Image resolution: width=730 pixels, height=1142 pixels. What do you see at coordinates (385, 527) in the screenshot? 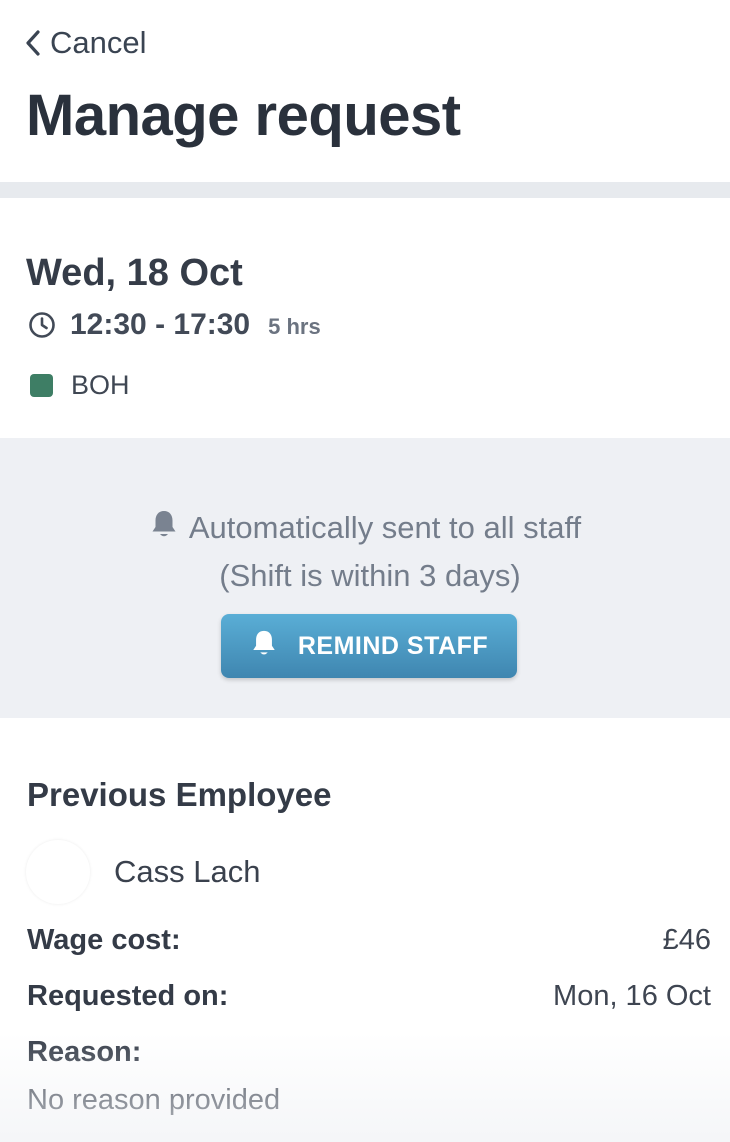
I see `notification-message: Automatically sent to all staff` at bounding box center [385, 527].